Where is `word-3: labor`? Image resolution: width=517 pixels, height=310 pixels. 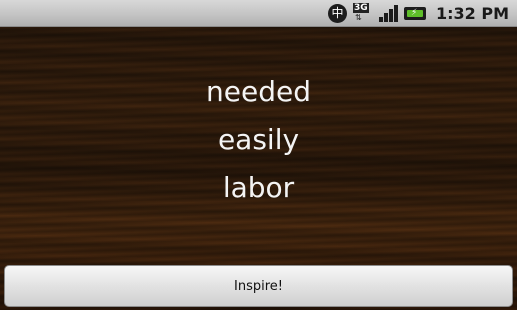 word-3: labor is located at coordinates (258, 187).